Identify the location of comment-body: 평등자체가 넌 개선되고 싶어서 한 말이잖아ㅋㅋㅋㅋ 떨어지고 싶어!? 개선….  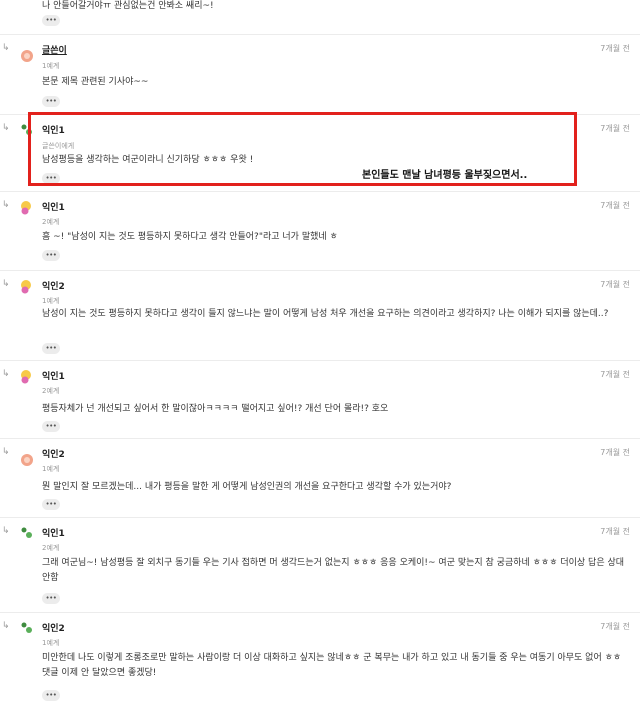
(215, 409).